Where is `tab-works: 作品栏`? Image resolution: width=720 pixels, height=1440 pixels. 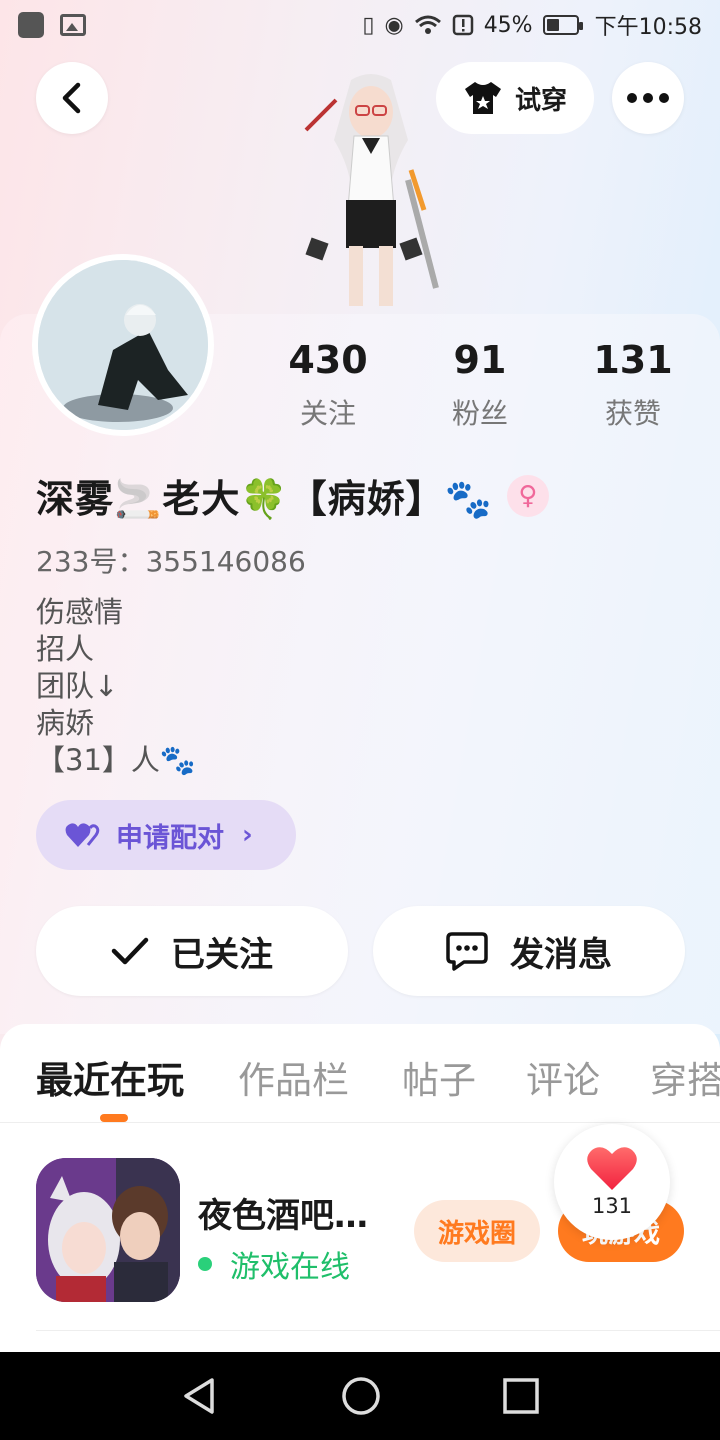 tab-works: 作品栏 is located at coordinates (293, 1077).